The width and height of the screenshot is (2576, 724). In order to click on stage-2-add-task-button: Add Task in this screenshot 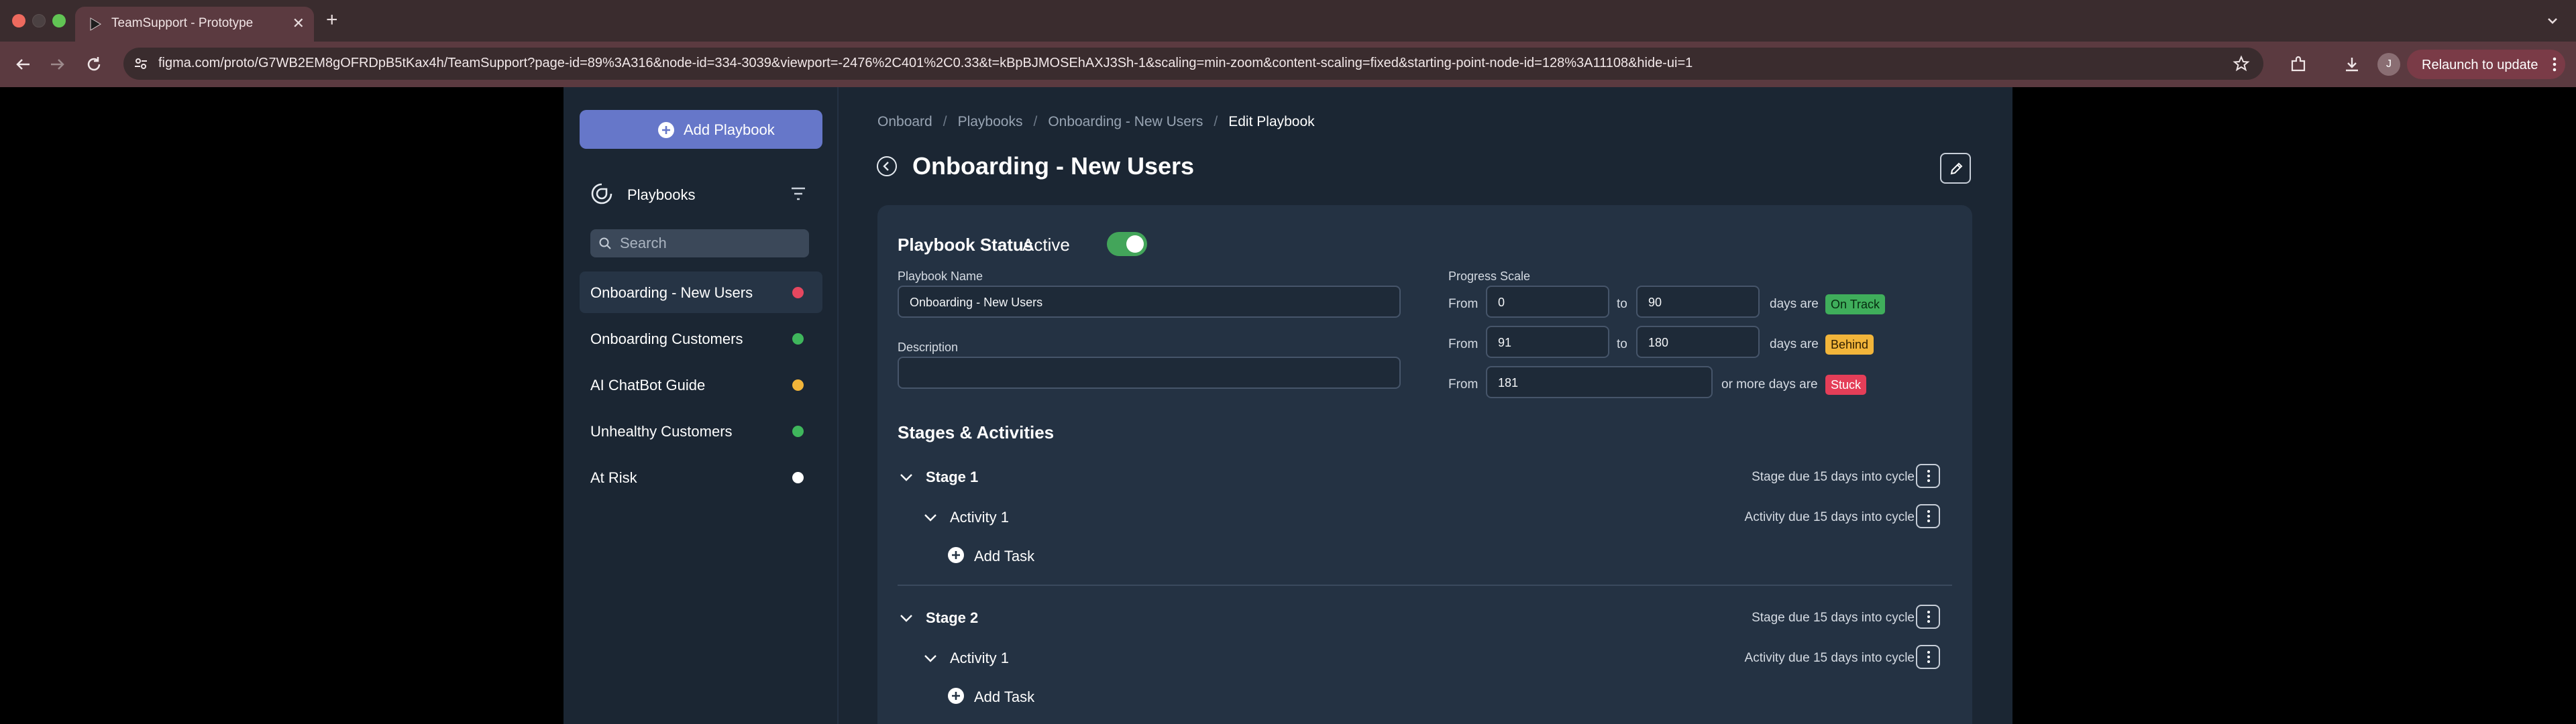, I will do `click(1004, 697)`.